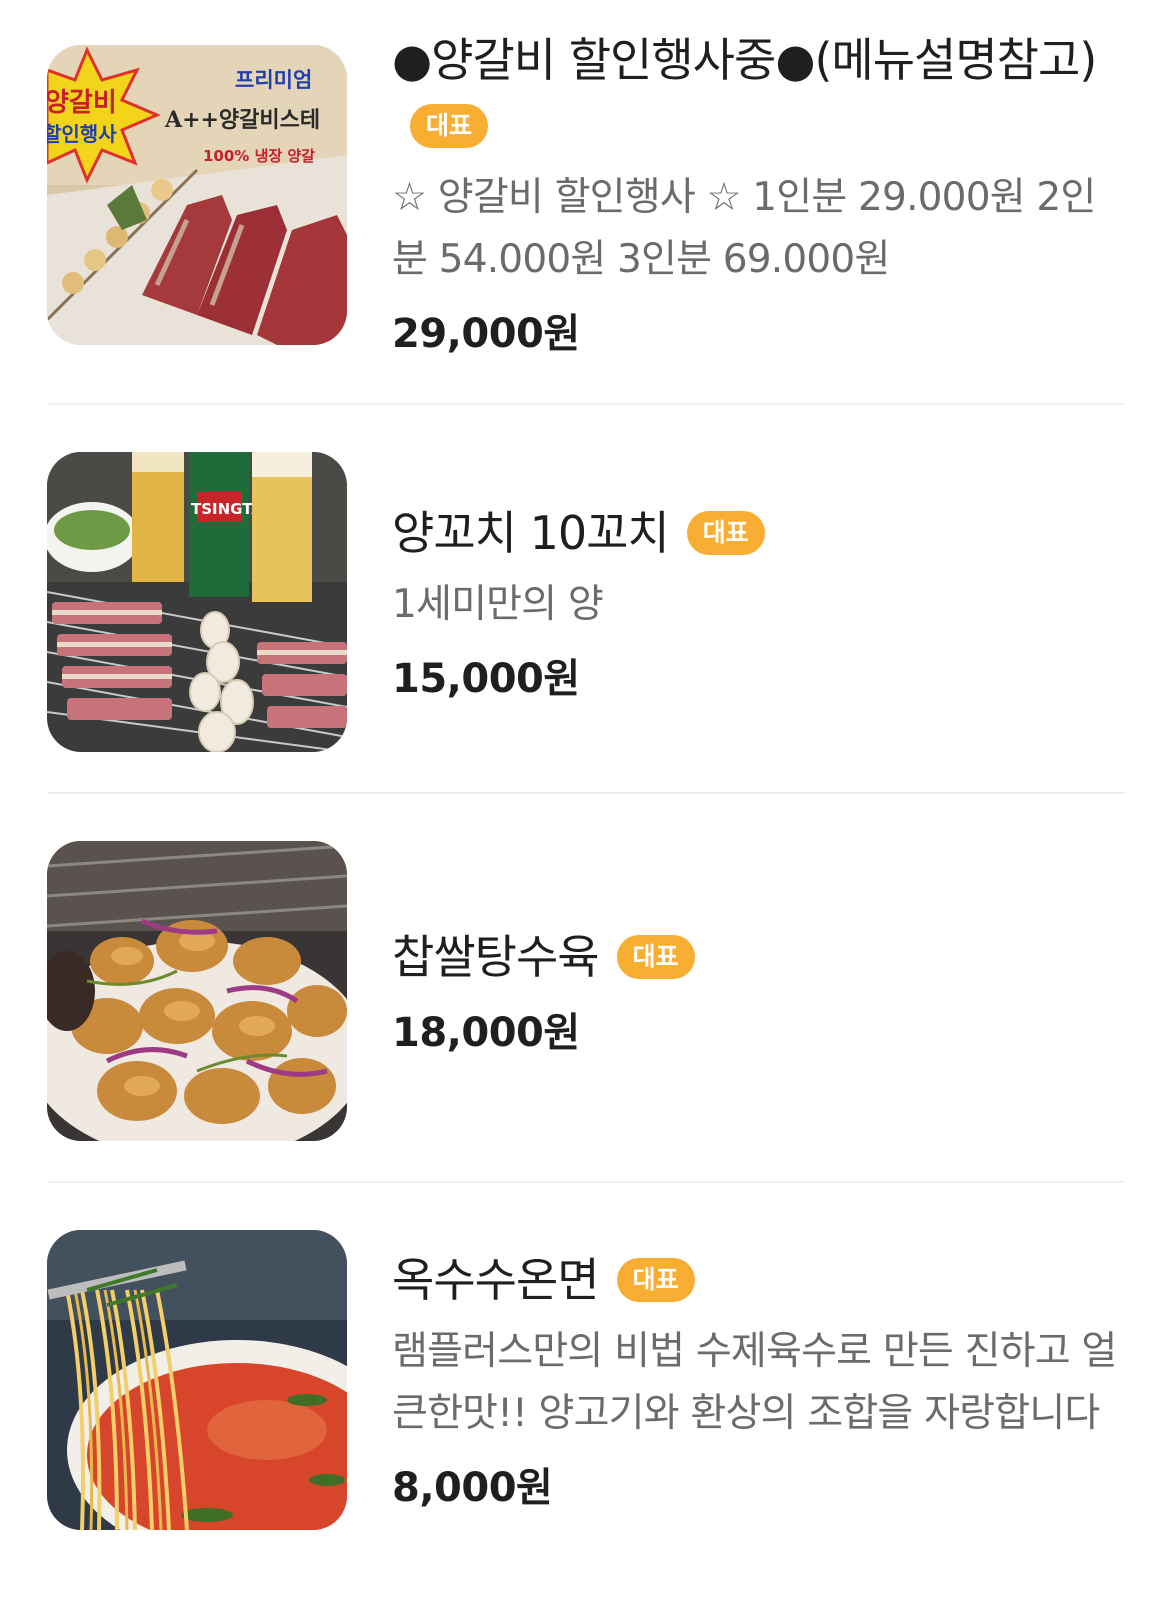 The height and width of the screenshot is (1608, 1170). I want to click on menu-item-title: 찹쌀탕수육 대표, so click(758, 957).